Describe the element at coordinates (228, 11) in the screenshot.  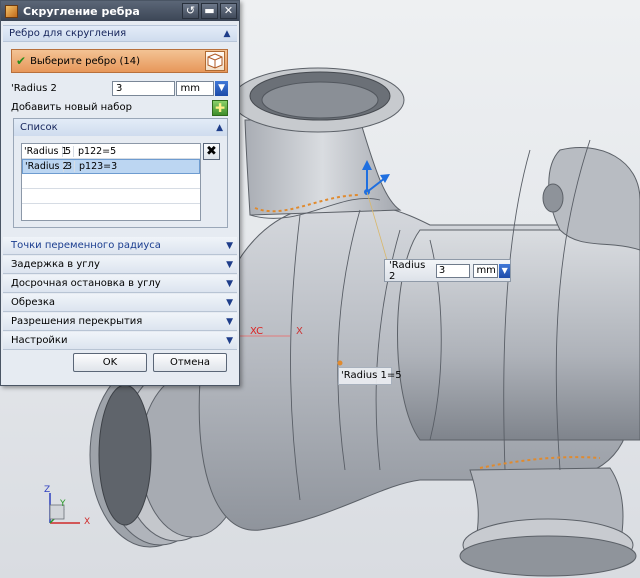
I see `close-icon: ✕` at that location.